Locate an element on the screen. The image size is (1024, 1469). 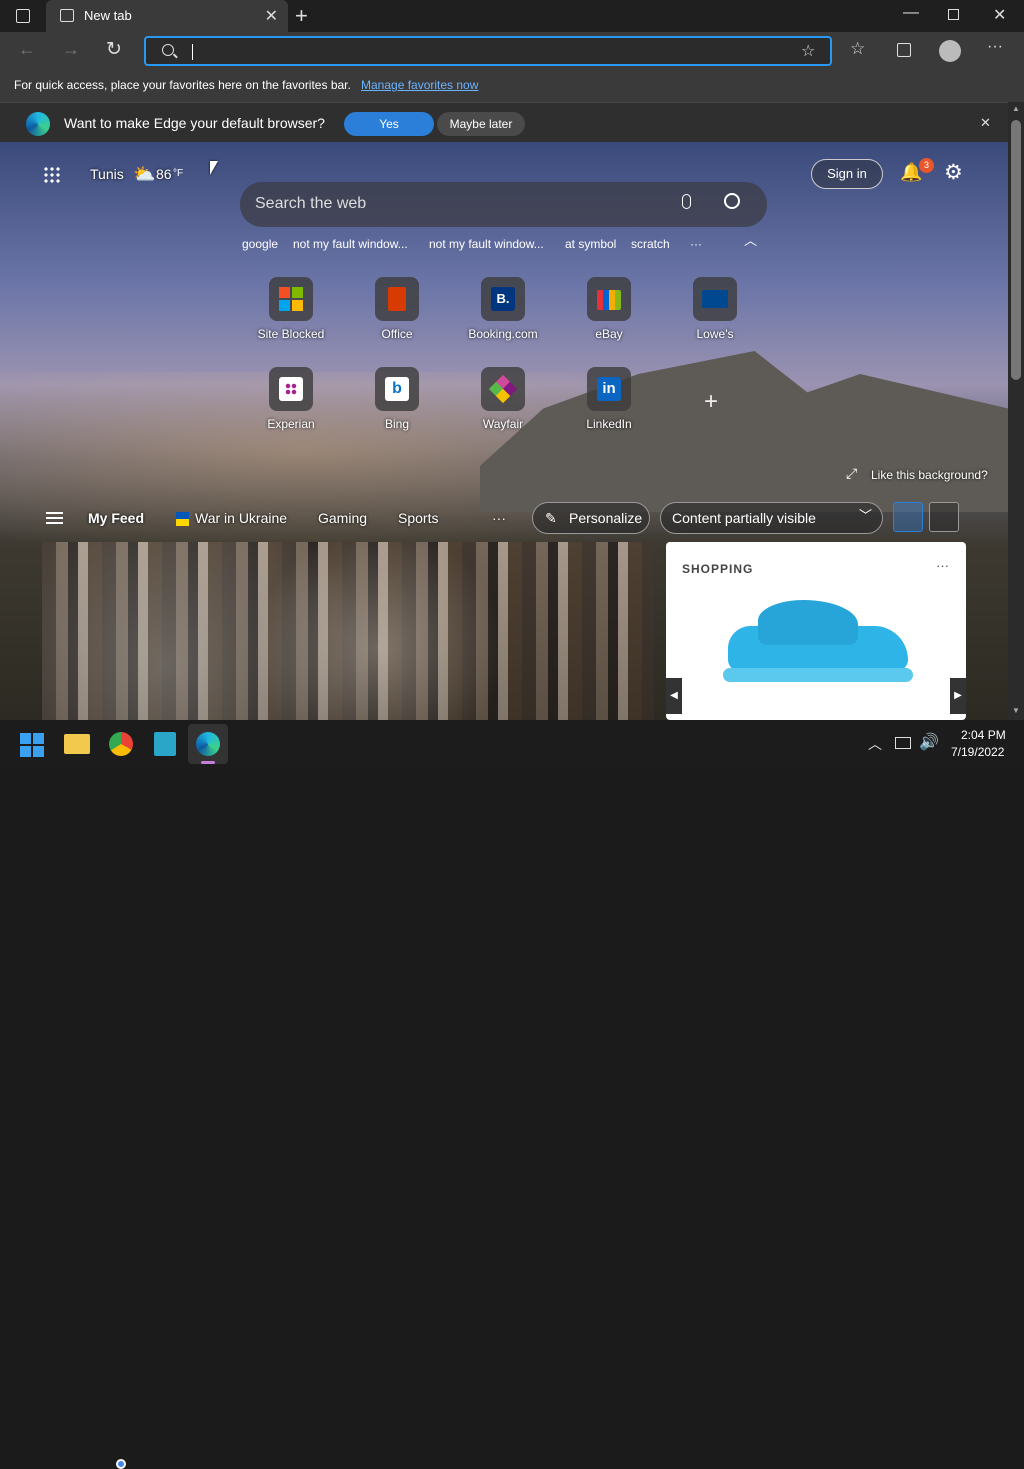
sign-in-button: Sign in is located at coordinates (847, 174).